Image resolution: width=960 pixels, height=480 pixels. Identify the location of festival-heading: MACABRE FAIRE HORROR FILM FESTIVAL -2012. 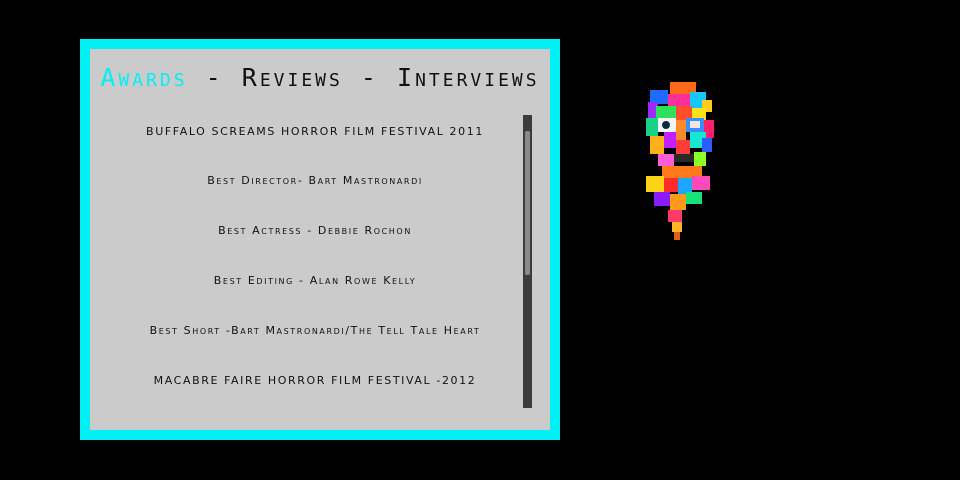
(315, 380).